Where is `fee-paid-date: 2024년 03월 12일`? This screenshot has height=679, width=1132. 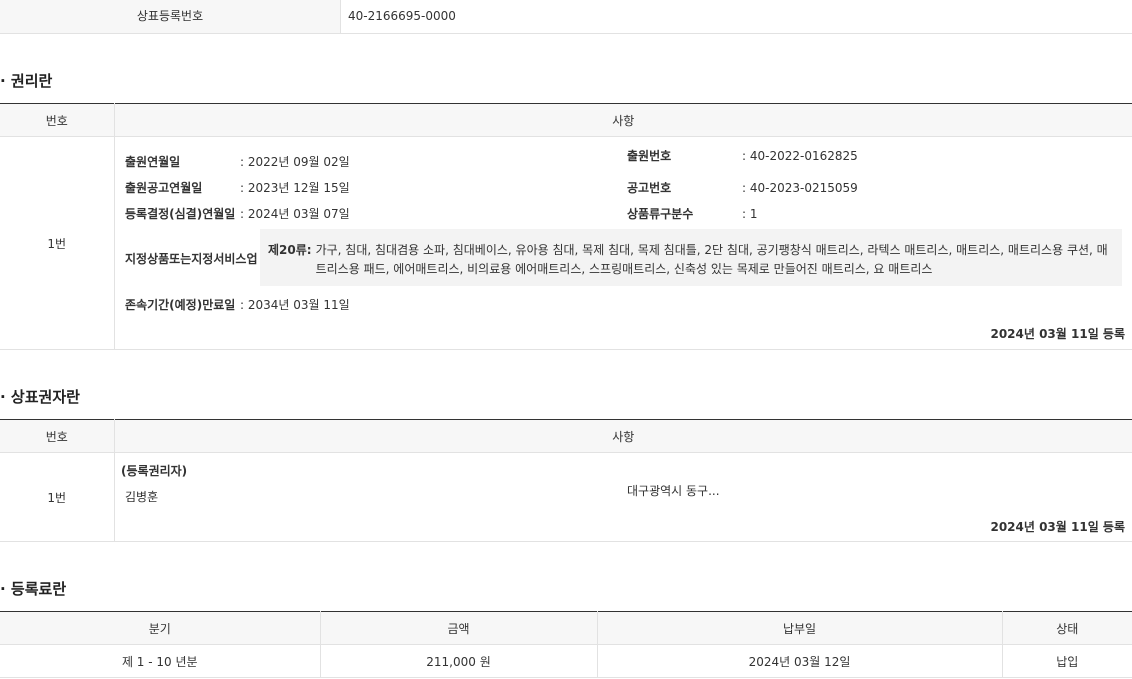
fee-paid-date: 2024년 03월 12일 is located at coordinates (800, 661).